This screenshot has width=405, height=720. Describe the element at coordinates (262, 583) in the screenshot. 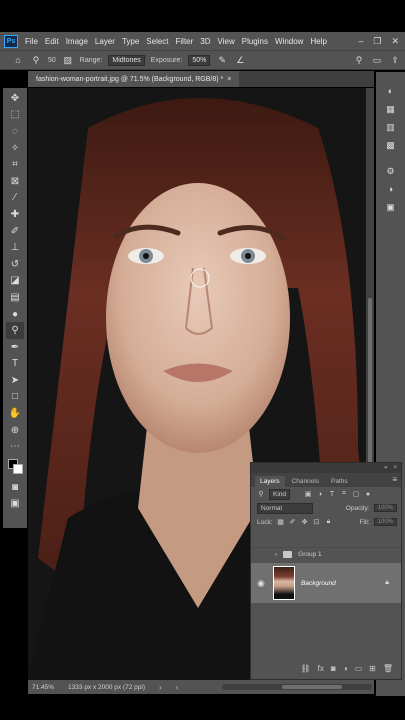

I see `eye-icon: ◉` at that location.